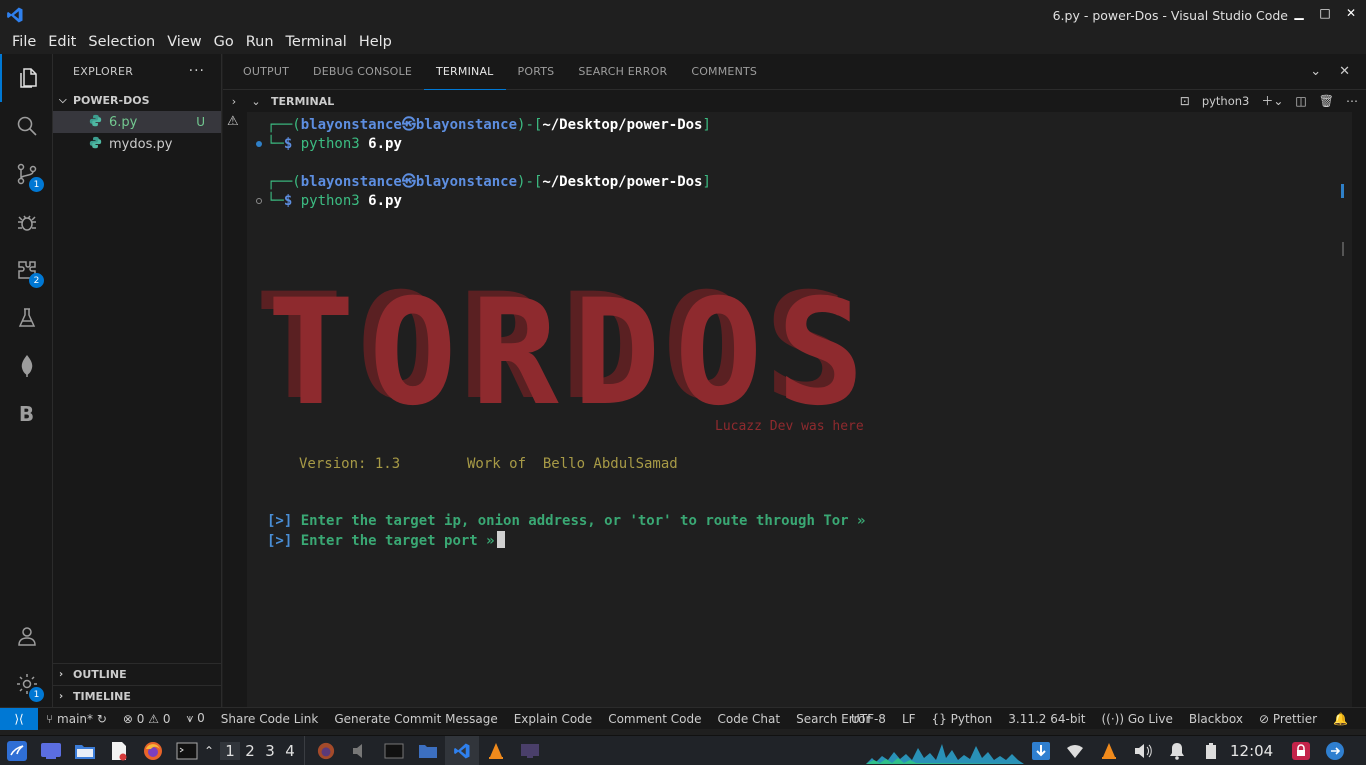  What do you see at coordinates (1046, 719) in the screenshot?
I see `interpreter-status: 3.11.2 64-bit` at bounding box center [1046, 719].